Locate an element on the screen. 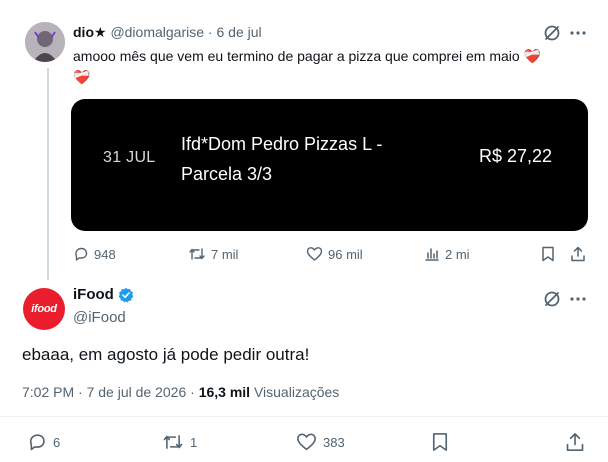  repost-button: 7 mil is located at coordinates (213, 254).